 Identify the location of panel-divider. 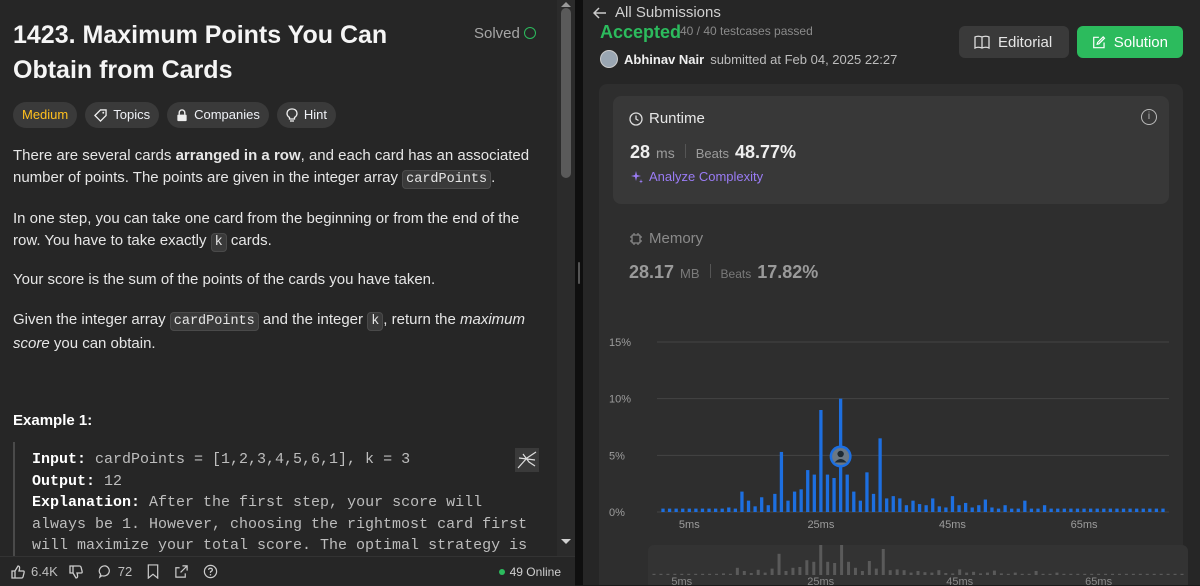
(579, 292).